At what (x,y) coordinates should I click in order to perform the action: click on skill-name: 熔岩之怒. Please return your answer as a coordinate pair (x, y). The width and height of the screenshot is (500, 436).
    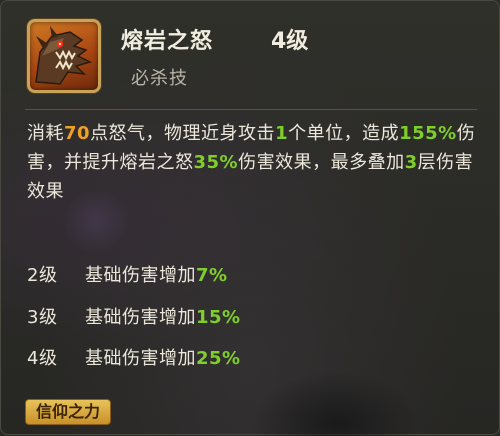
    Looking at the image, I should click on (167, 41).